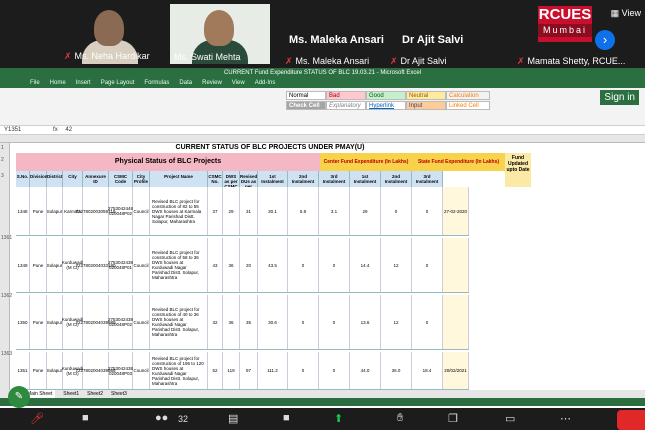 Image resolution: width=645 pixels, height=430 pixels. Describe the element at coordinates (365, 370) in the screenshot. I see `table-cell-s1: 44.0` at that location.